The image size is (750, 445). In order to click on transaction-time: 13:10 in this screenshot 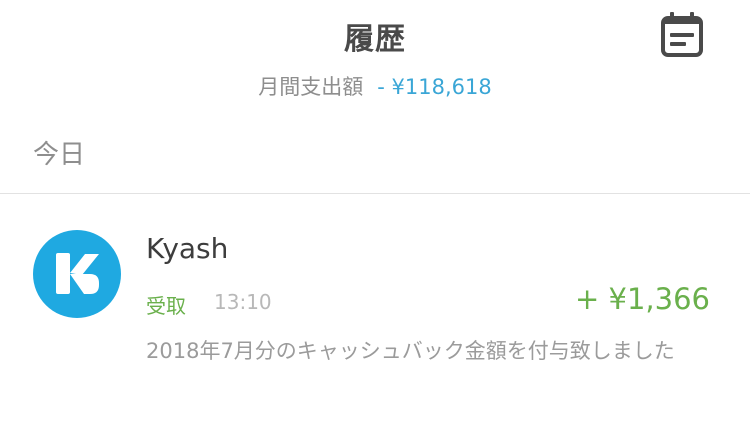, I will do `click(243, 302)`.